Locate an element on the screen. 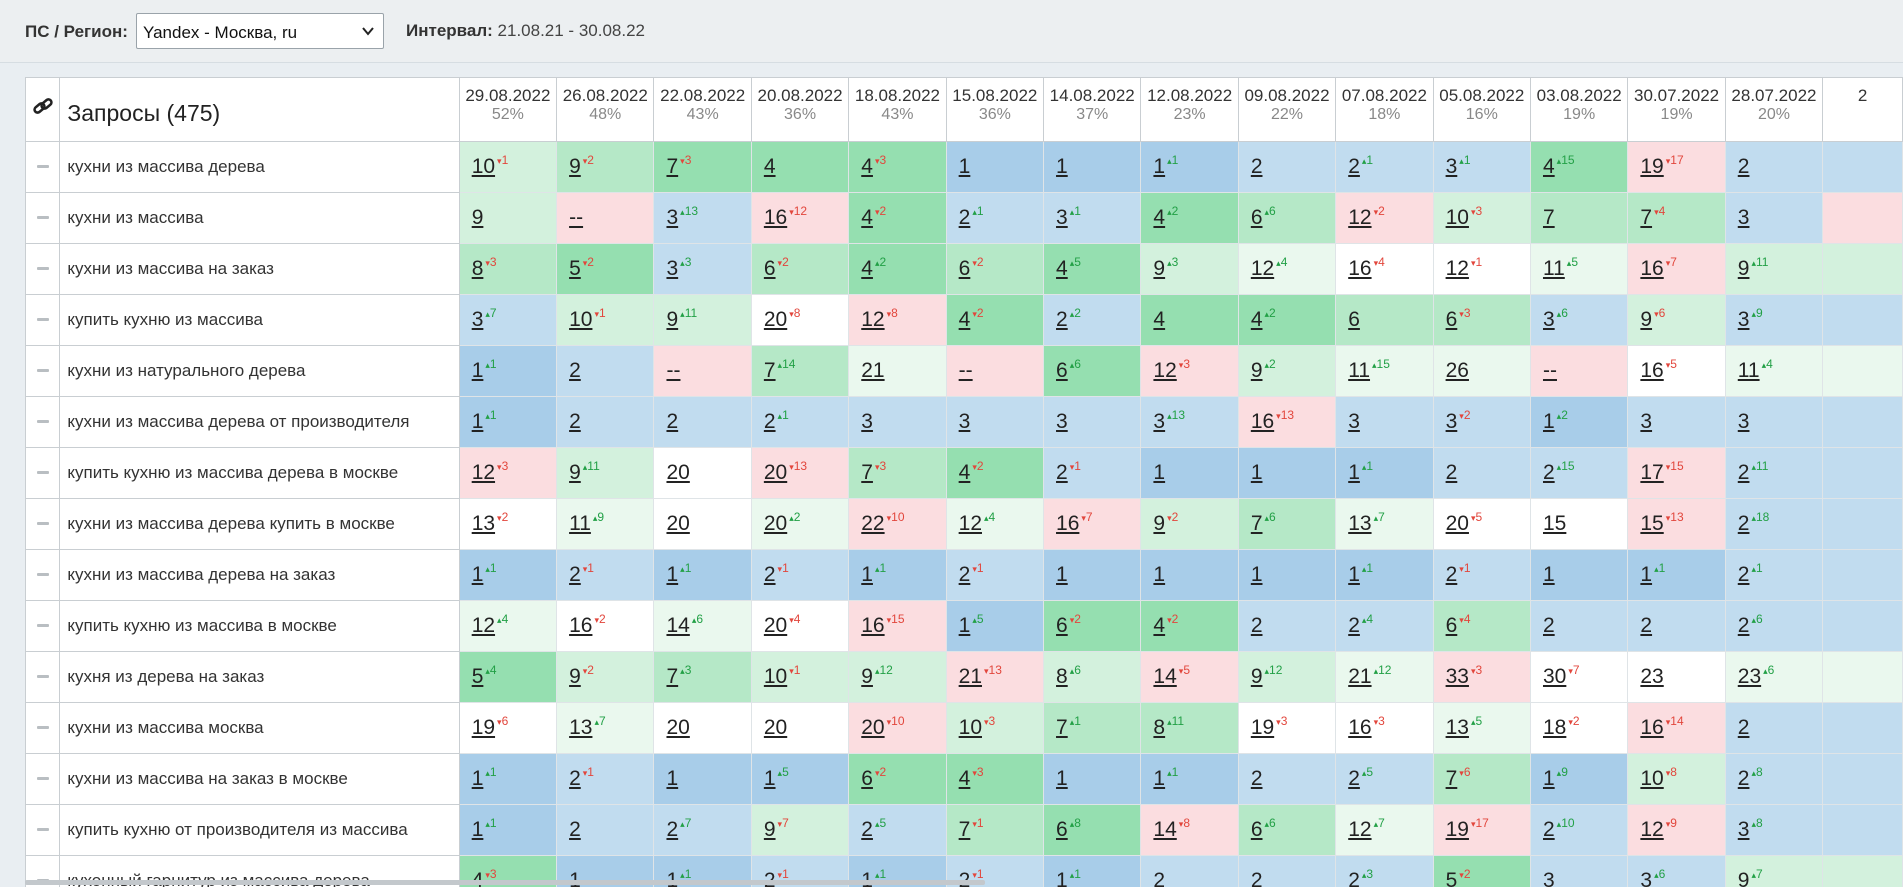 The image size is (1903, 887). date-column-header: 22.08.2022 43% is located at coordinates (702, 109).